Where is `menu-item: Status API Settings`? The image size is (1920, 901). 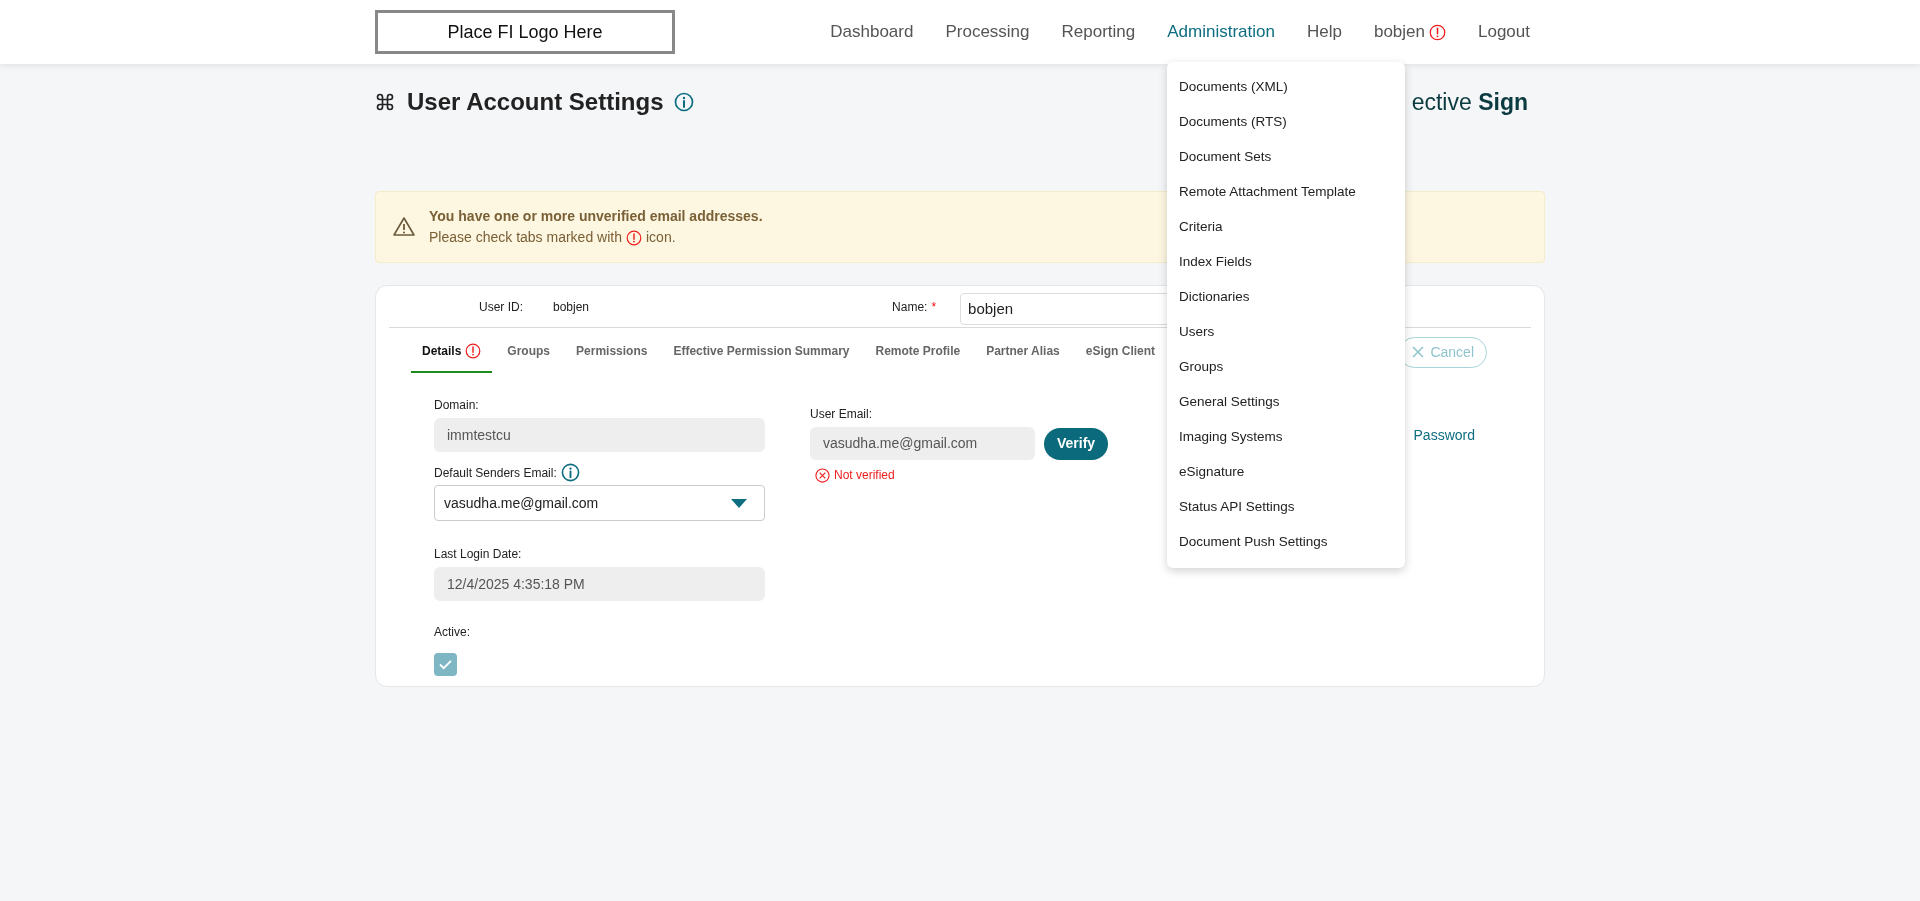
menu-item: Status API Settings is located at coordinates (1286, 507).